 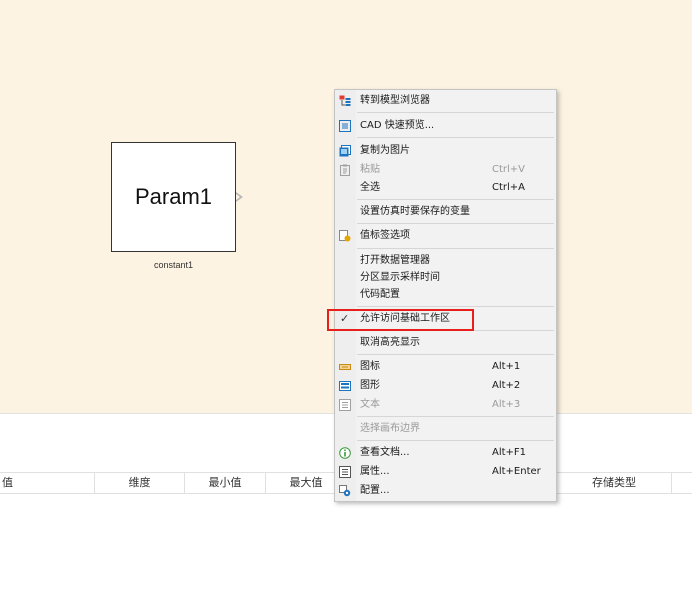 What do you see at coordinates (345, 170) in the screenshot?
I see `paste-icon` at bounding box center [345, 170].